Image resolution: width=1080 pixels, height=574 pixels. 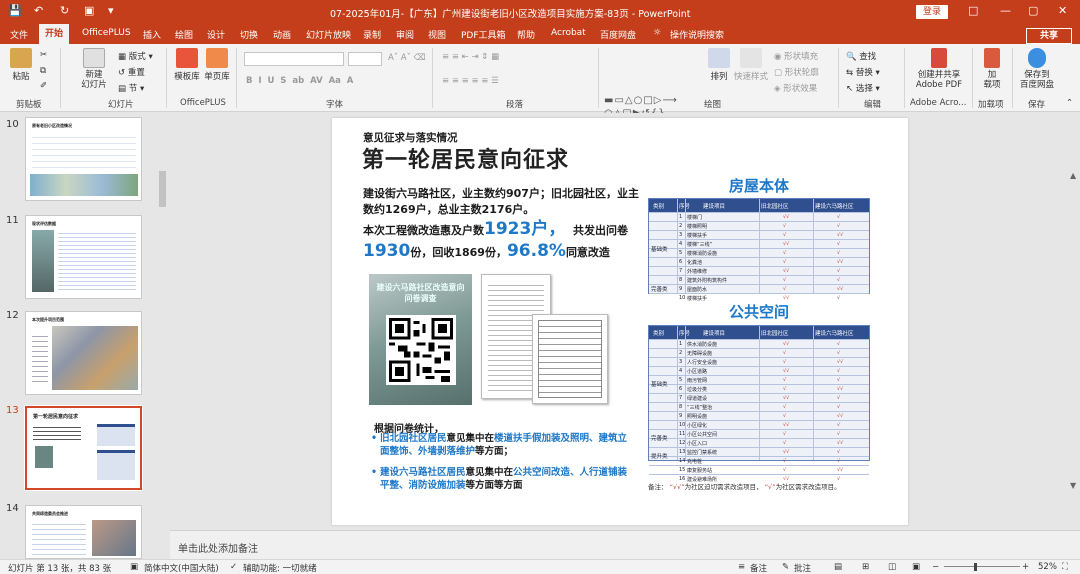 What do you see at coordinates (681, 271) in the screenshot?
I see `table-cell-index: 7` at bounding box center [681, 271].